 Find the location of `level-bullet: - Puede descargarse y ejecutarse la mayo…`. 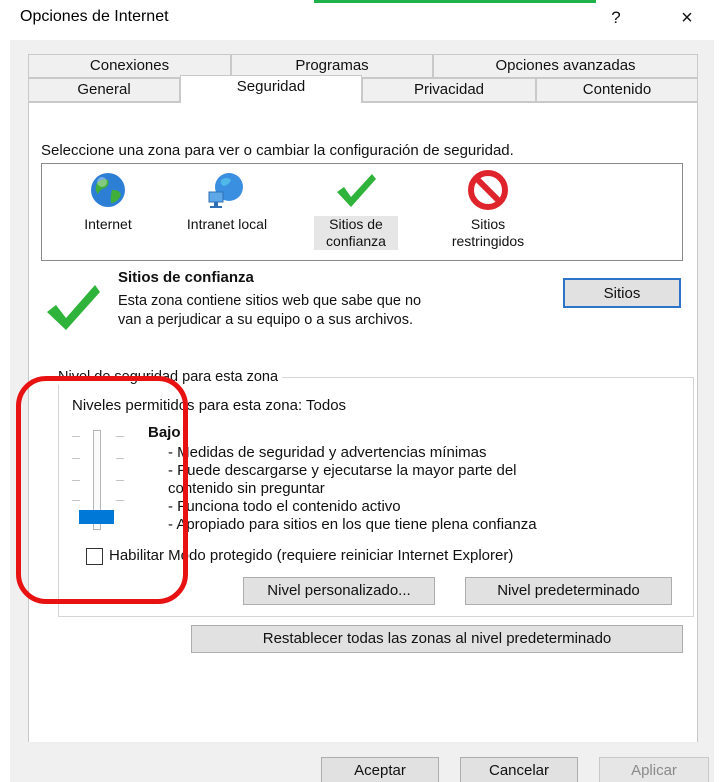

level-bullet: - Puede descargarse y ejecutarse la mayo… is located at coordinates (342, 470).